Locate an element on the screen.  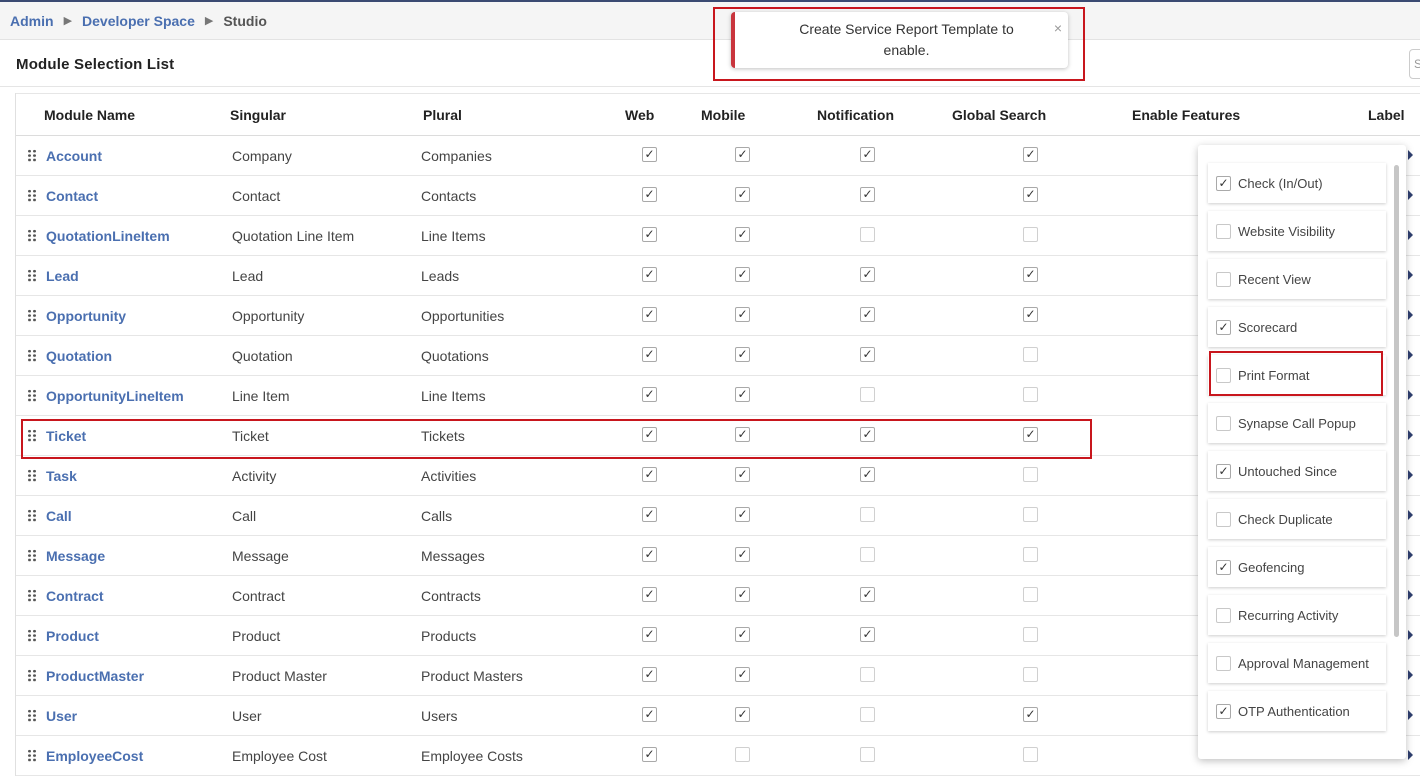
feature-option: ✓ Check (In/Out) is located at coordinates (1297, 183).